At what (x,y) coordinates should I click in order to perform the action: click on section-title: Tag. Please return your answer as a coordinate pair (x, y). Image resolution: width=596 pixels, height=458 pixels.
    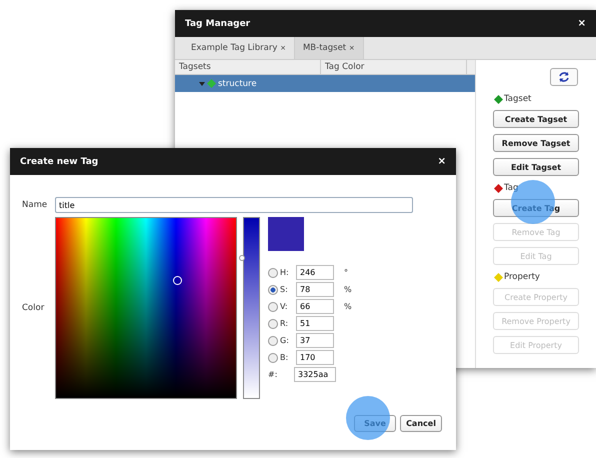
    Looking at the image, I should click on (511, 188).